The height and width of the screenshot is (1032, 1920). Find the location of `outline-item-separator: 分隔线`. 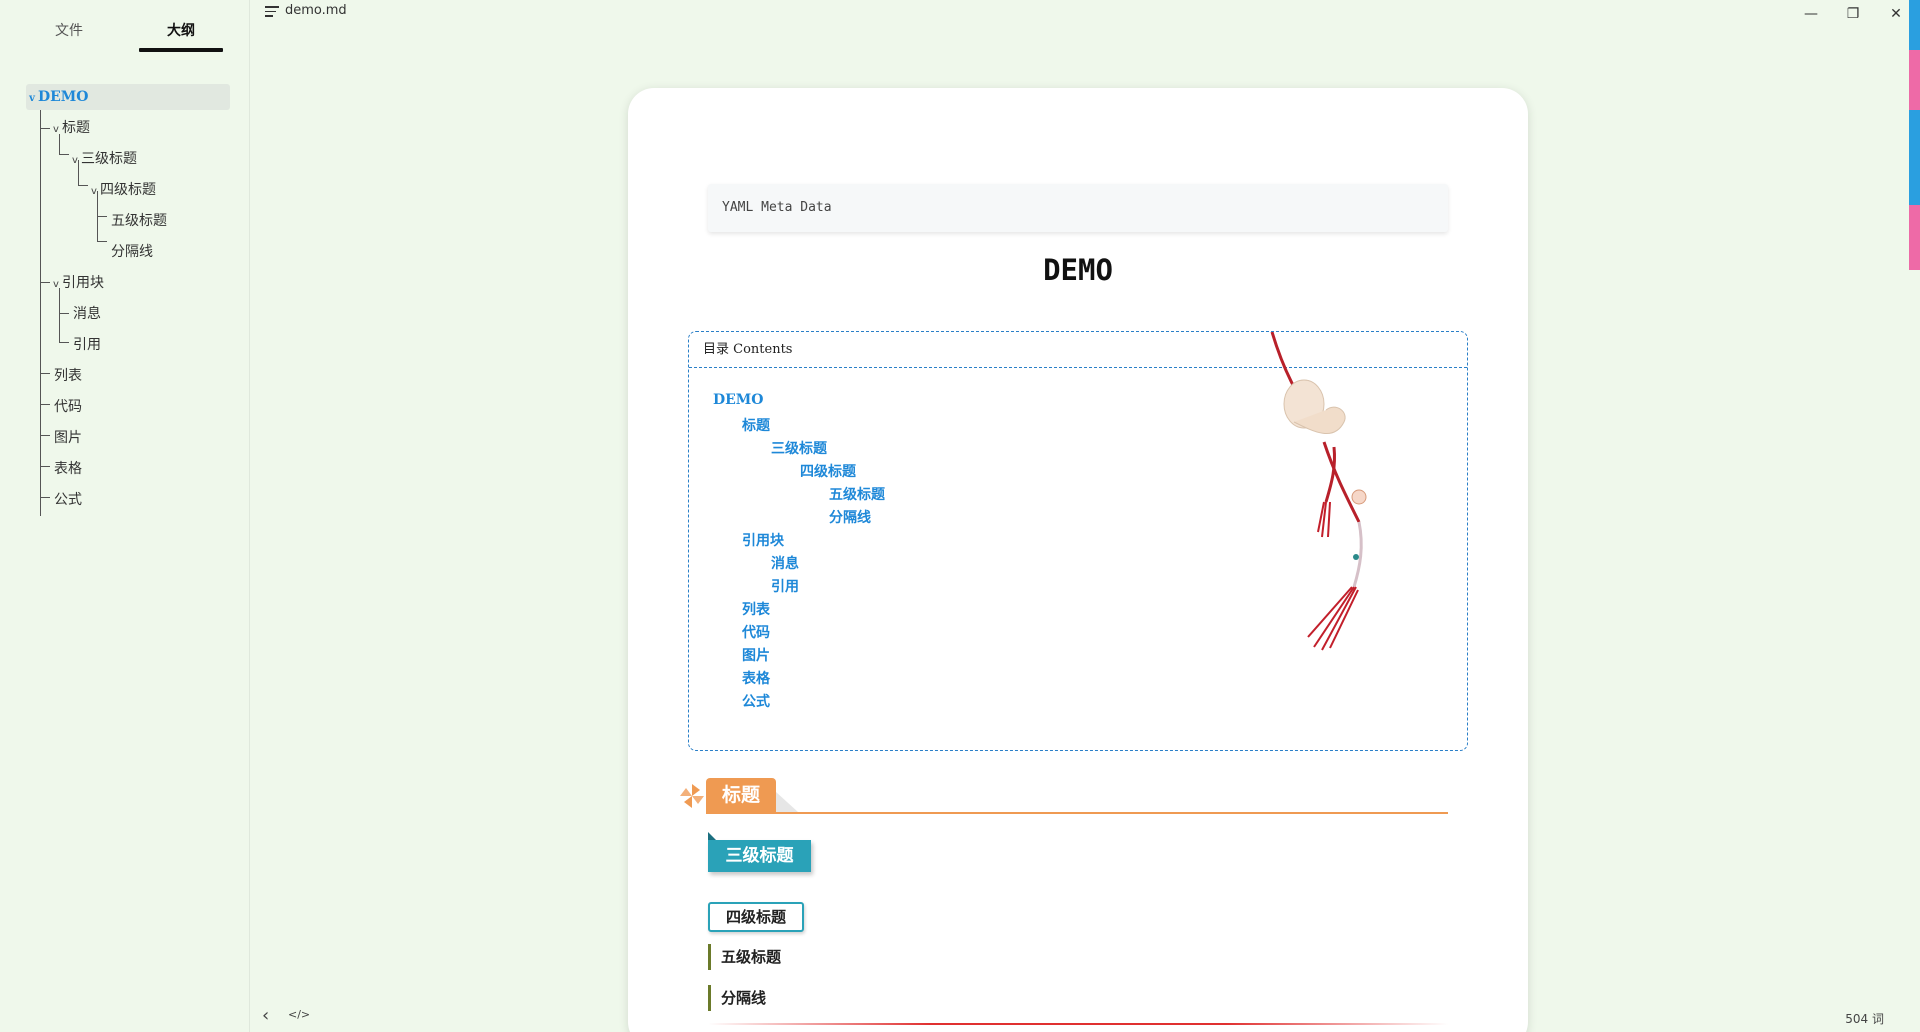

outline-item-separator: 分隔线 is located at coordinates (132, 252).